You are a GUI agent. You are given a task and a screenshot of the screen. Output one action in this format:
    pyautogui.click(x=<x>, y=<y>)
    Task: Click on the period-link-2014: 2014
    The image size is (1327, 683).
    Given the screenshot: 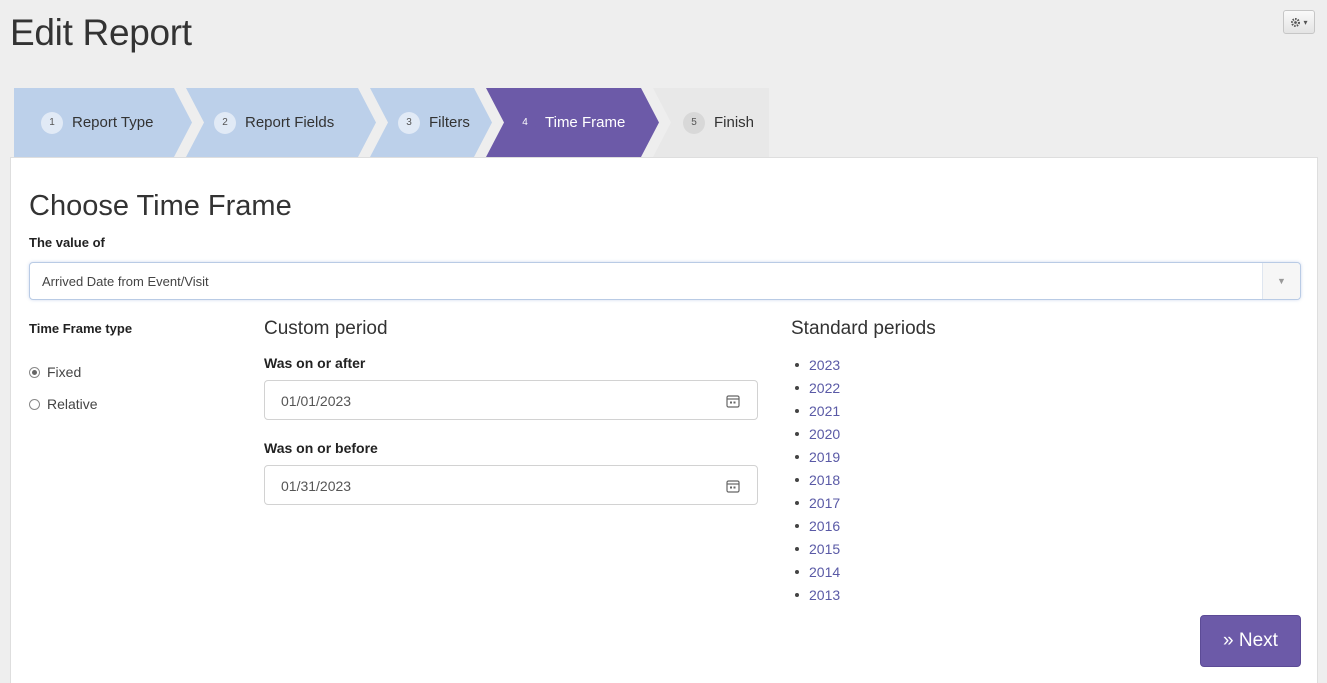 What is the action you would take?
    pyautogui.click(x=817, y=571)
    